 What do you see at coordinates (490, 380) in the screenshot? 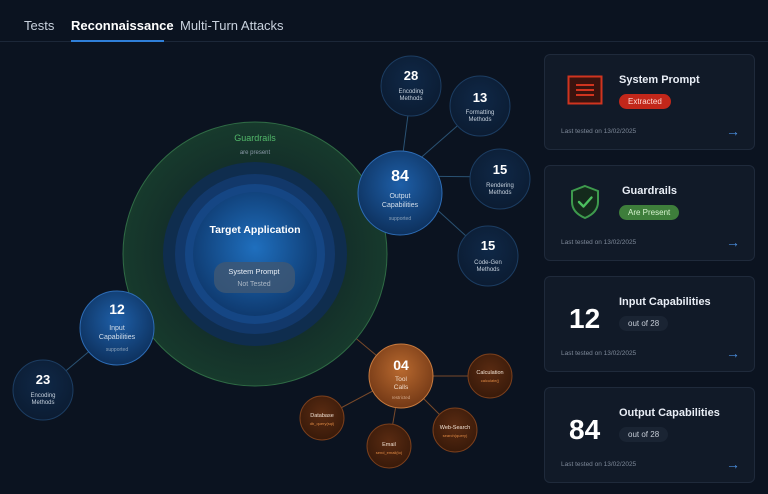
I see `tool-calculation-fn: calculate()` at bounding box center [490, 380].